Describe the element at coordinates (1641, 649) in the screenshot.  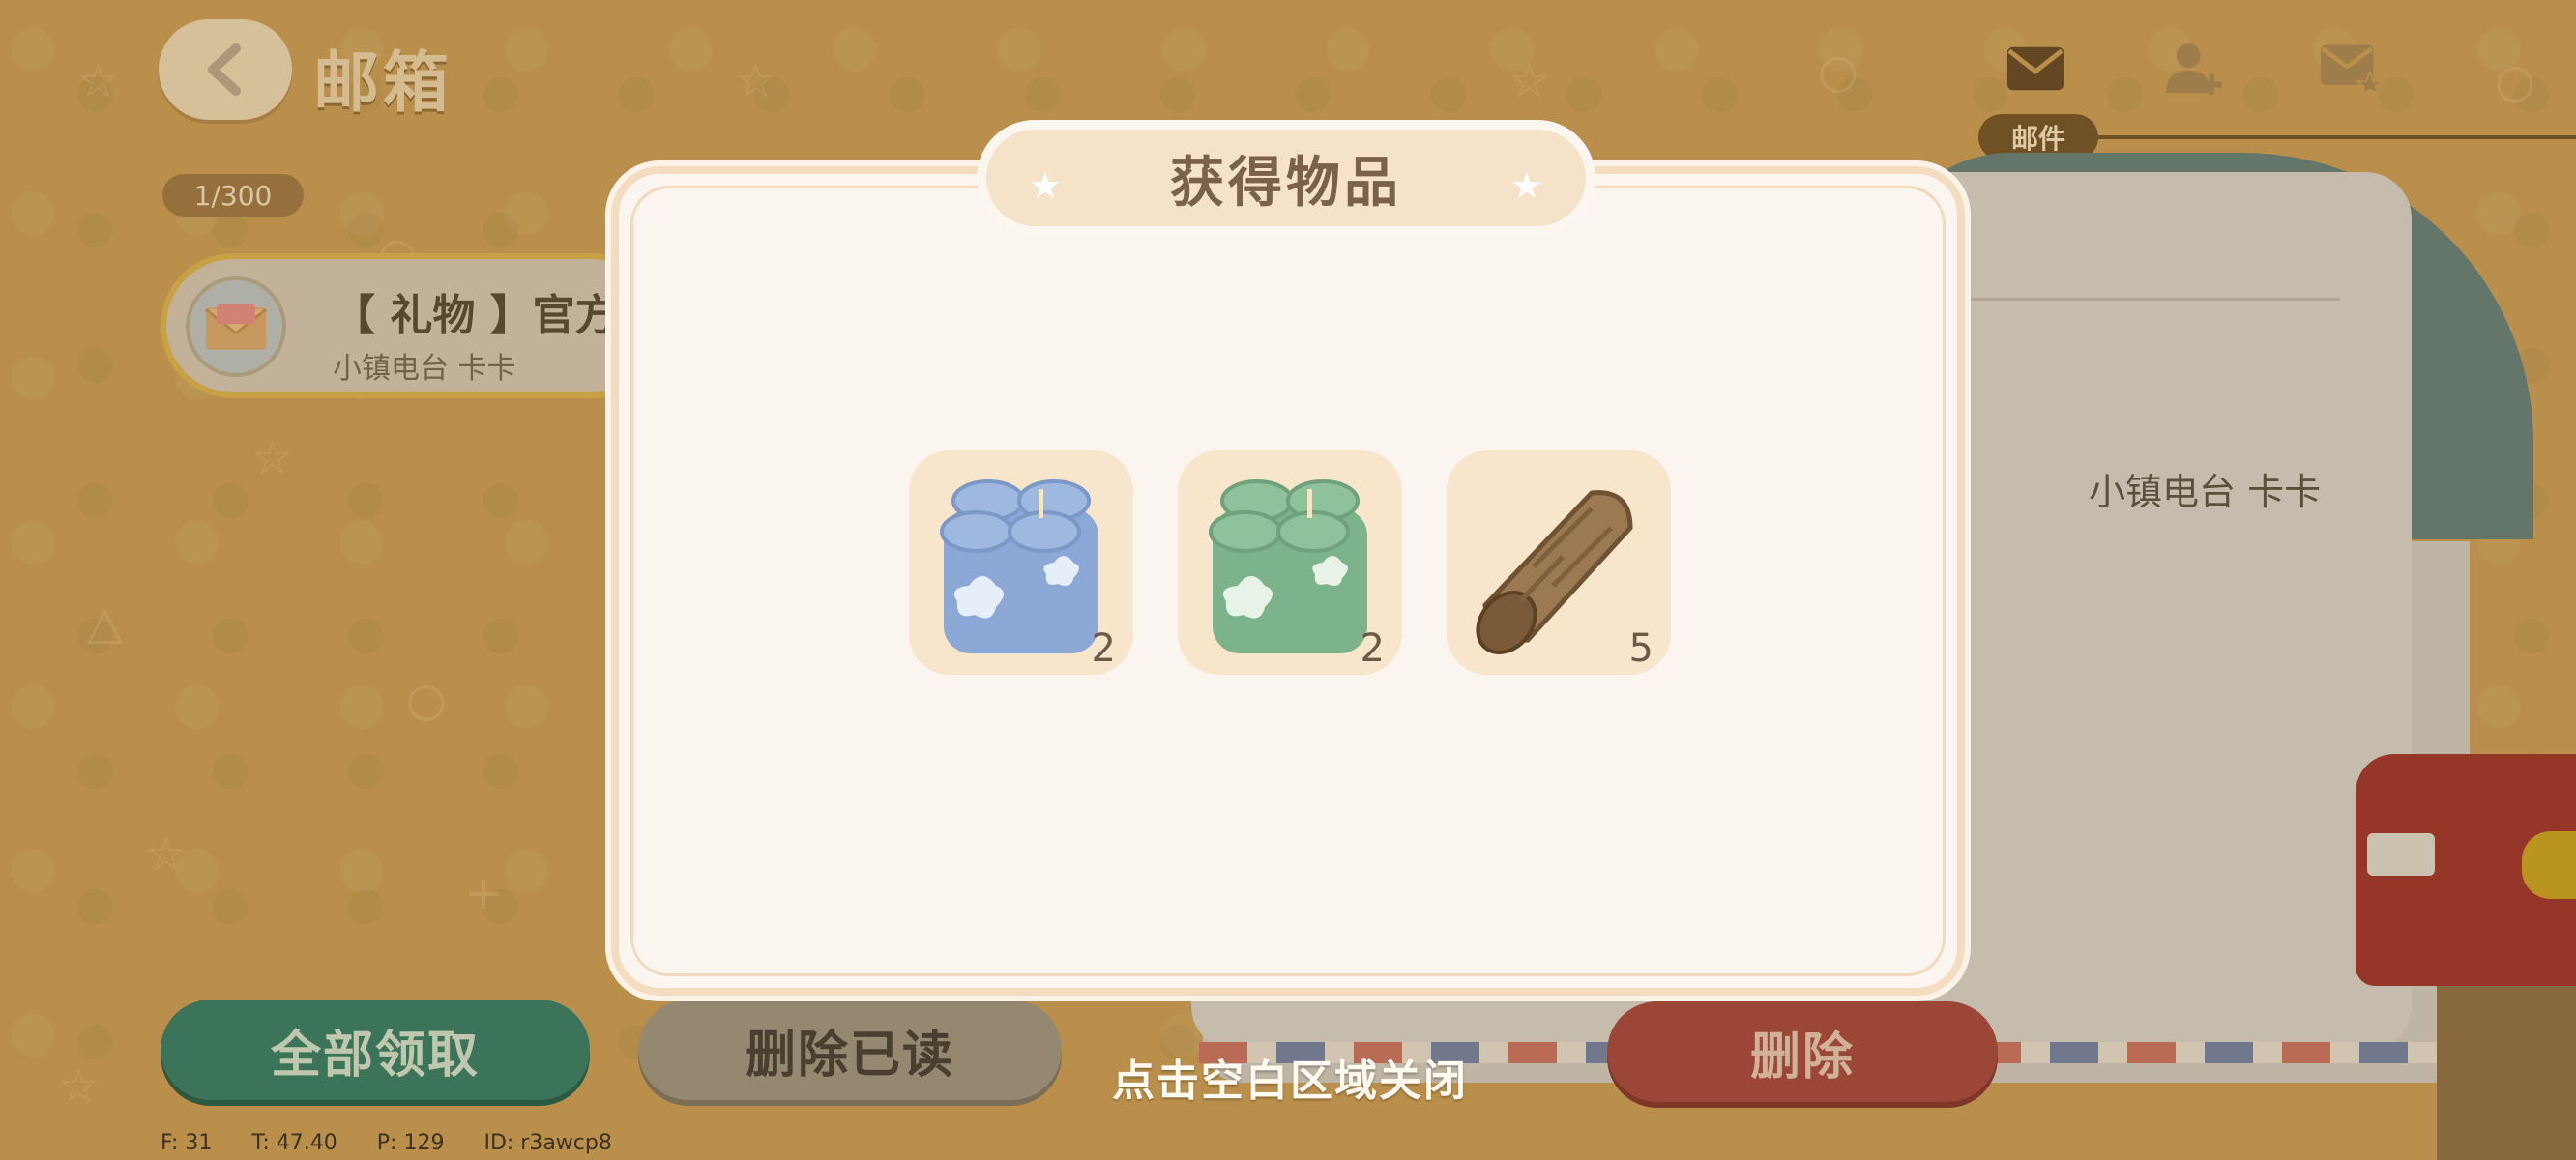
I see `reward-quantity: 5` at that location.